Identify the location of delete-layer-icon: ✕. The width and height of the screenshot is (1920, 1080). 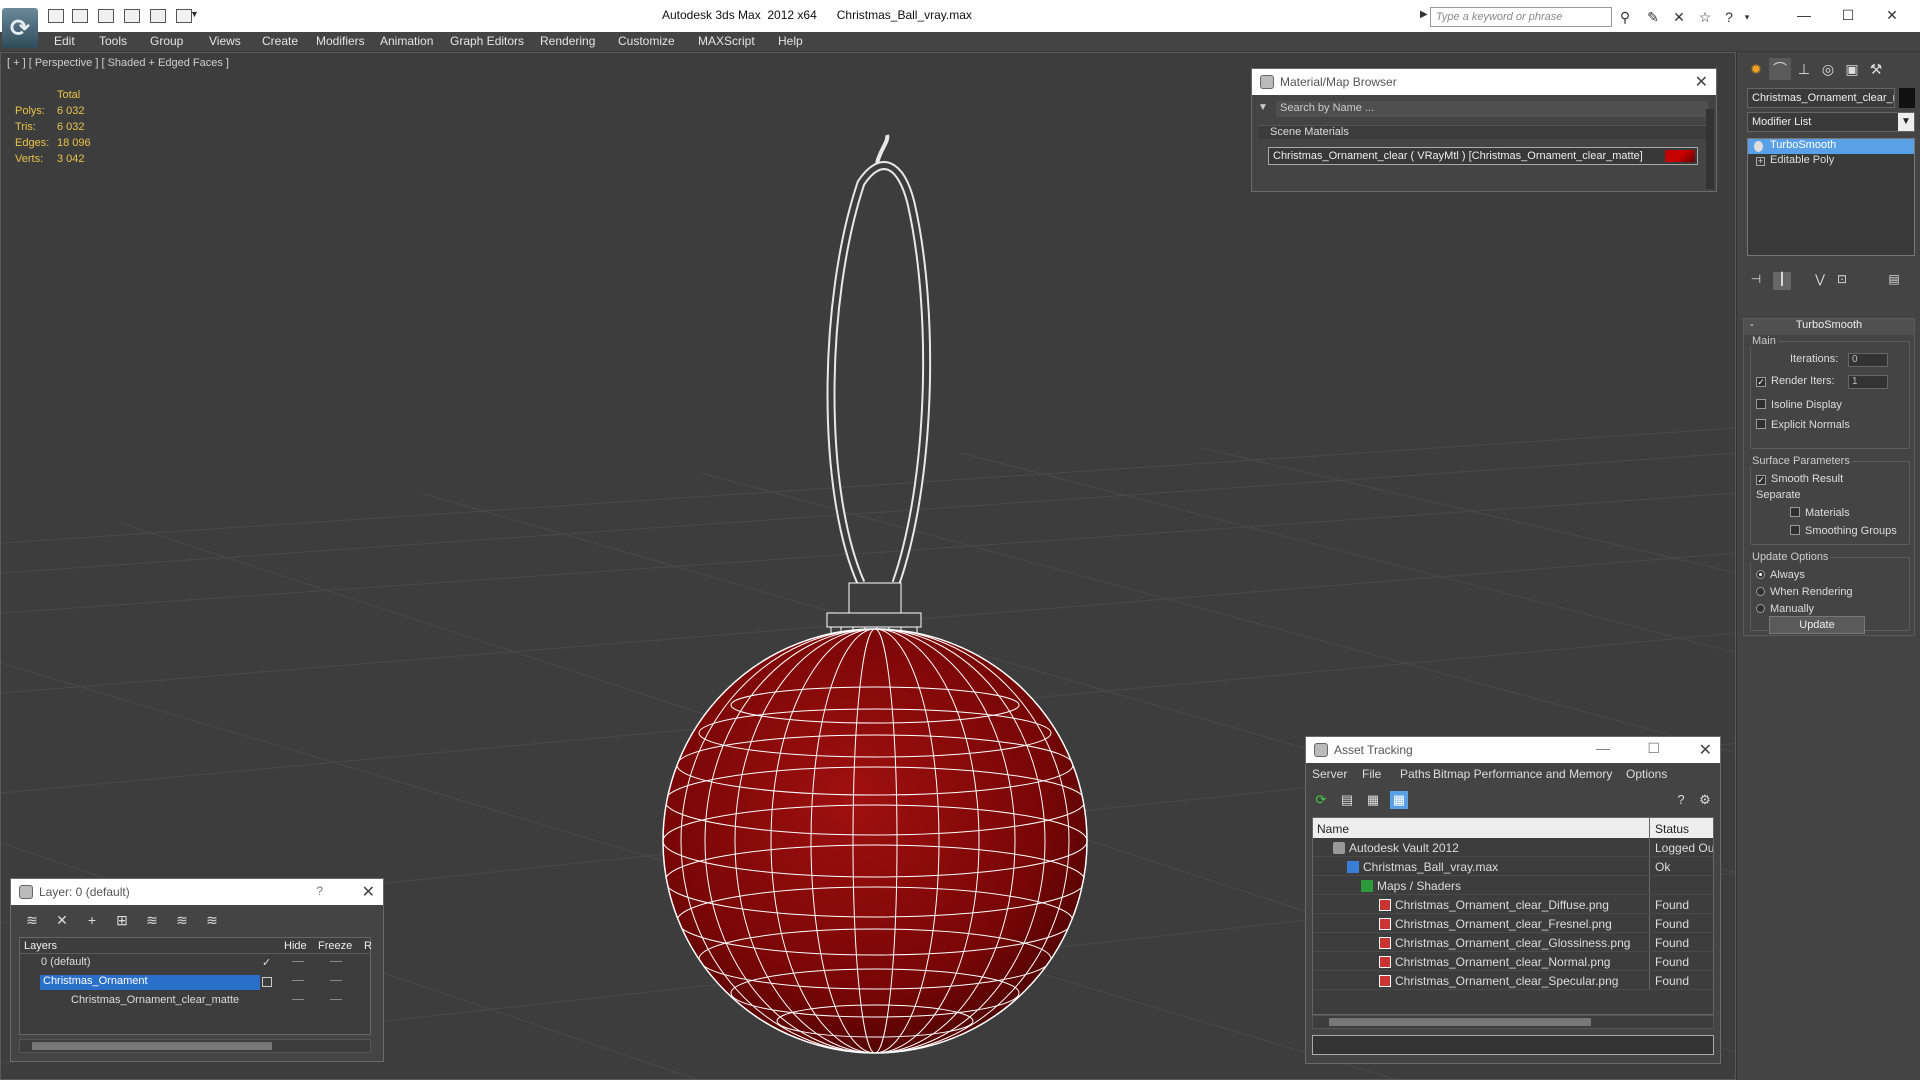
(62, 920).